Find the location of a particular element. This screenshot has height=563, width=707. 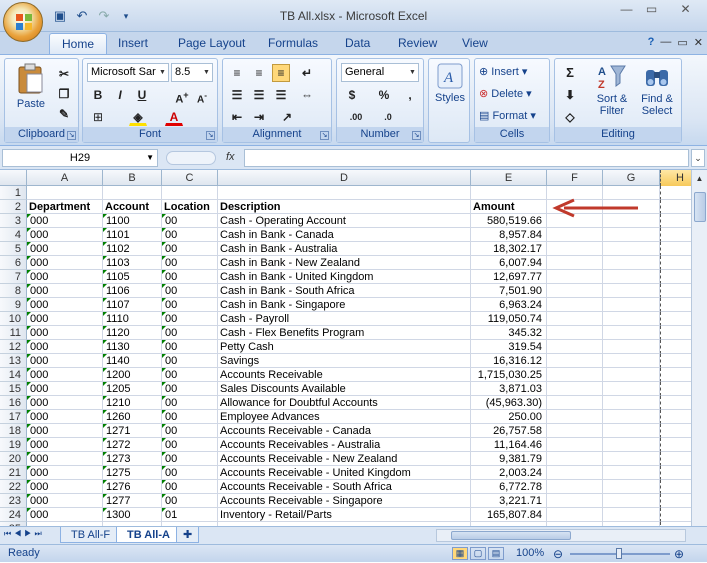

percent-icon: % is located at coordinates (384, 95).